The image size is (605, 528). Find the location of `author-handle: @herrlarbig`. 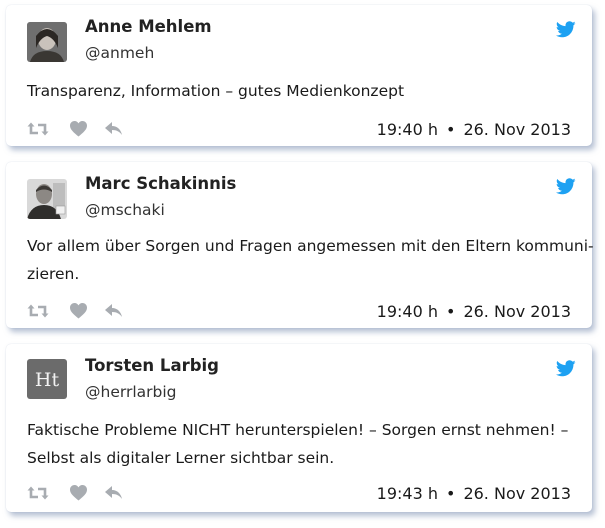

author-handle: @herrlarbig is located at coordinates (131, 392).